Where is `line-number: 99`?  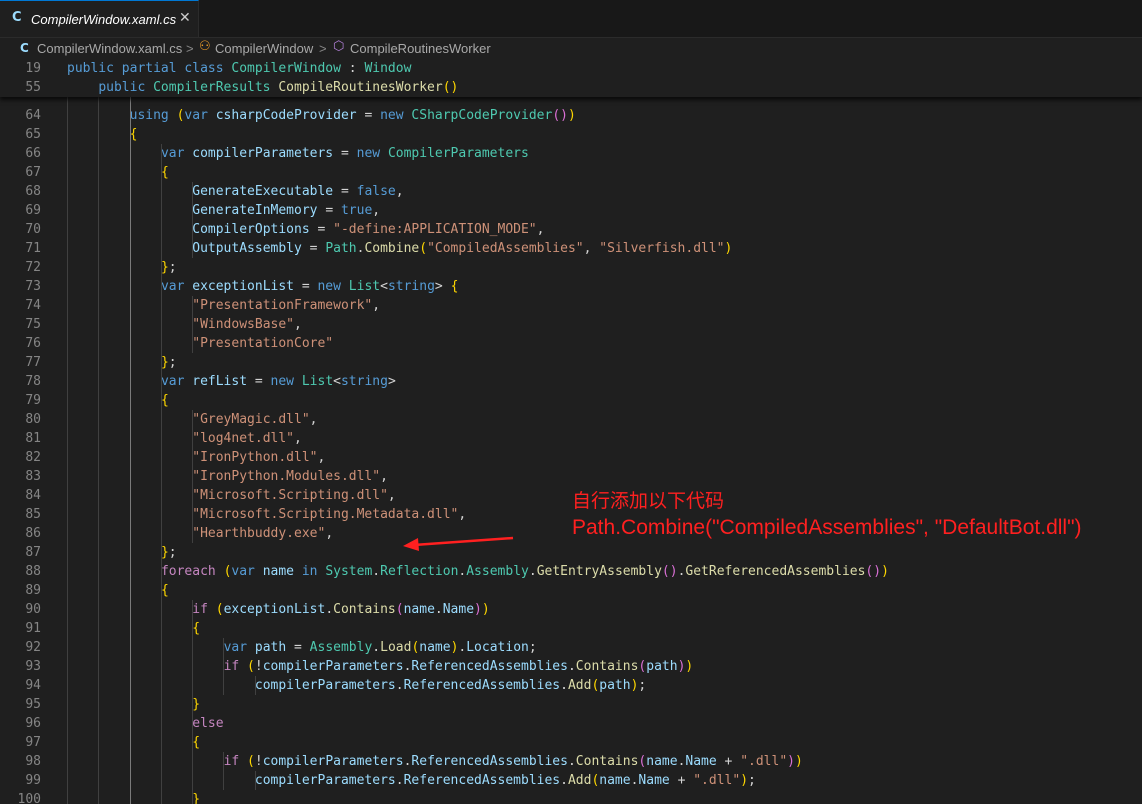 line-number: 99 is located at coordinates (33, 780).